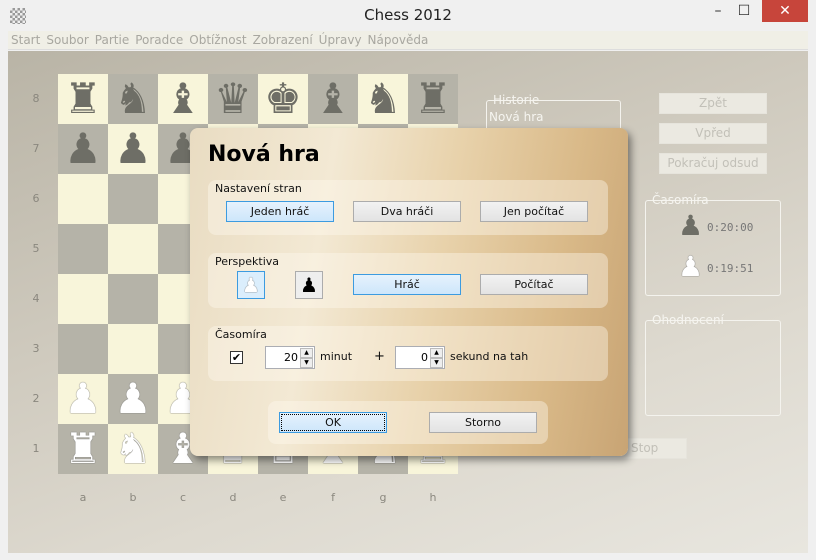  Describe the element at coordinates (785, 11) in the screenshot. I see `close-button: ✕` at that location.